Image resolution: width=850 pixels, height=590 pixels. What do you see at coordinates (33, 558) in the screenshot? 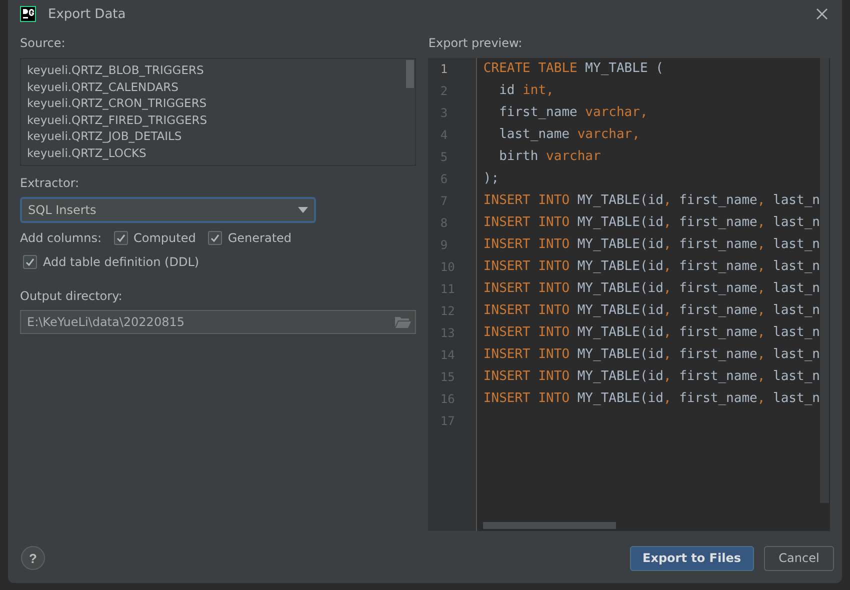
I see `help-button: ?` at bounding box center [33, 558].